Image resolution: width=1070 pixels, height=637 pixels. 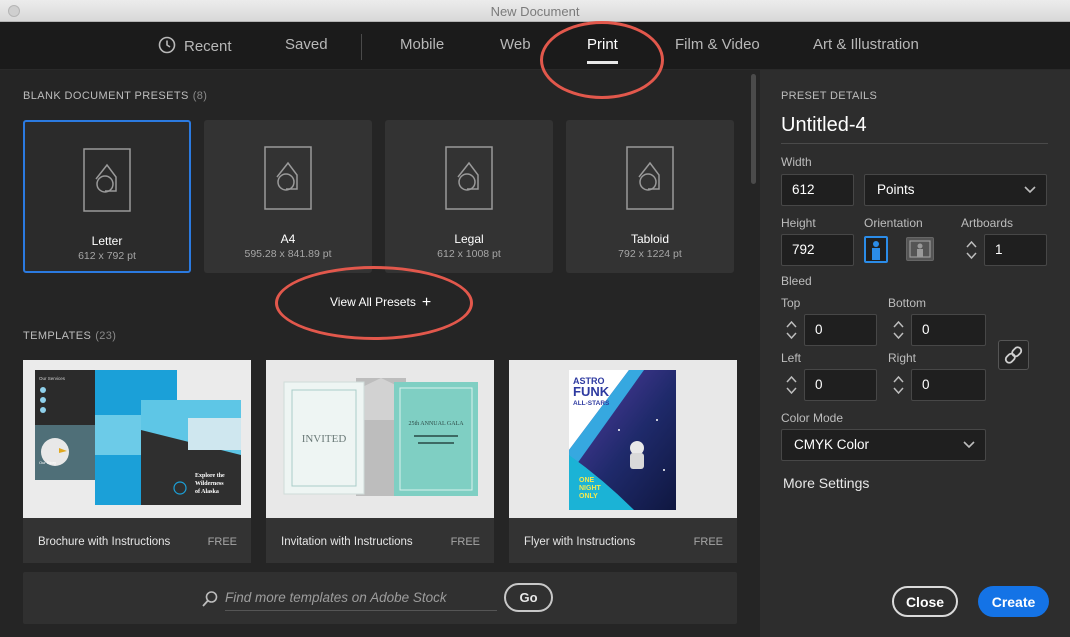 I want to click on portrait-person-icon, so click(x=876, y=250).